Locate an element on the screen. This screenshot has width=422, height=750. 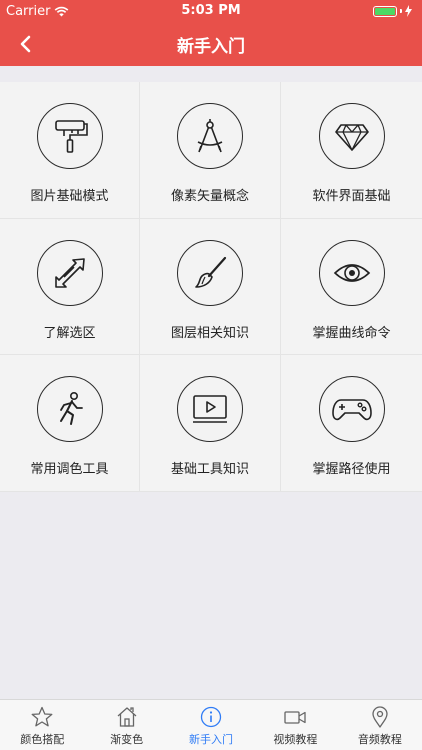
eye-icon is located at coordinates (351, 272).